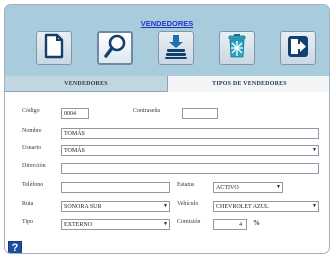 The height and width of the screenshot is (257, 335). I want to click on tab-bar: VENDEDORES TIPOS DE VENDEDORES, so click(167, 84).